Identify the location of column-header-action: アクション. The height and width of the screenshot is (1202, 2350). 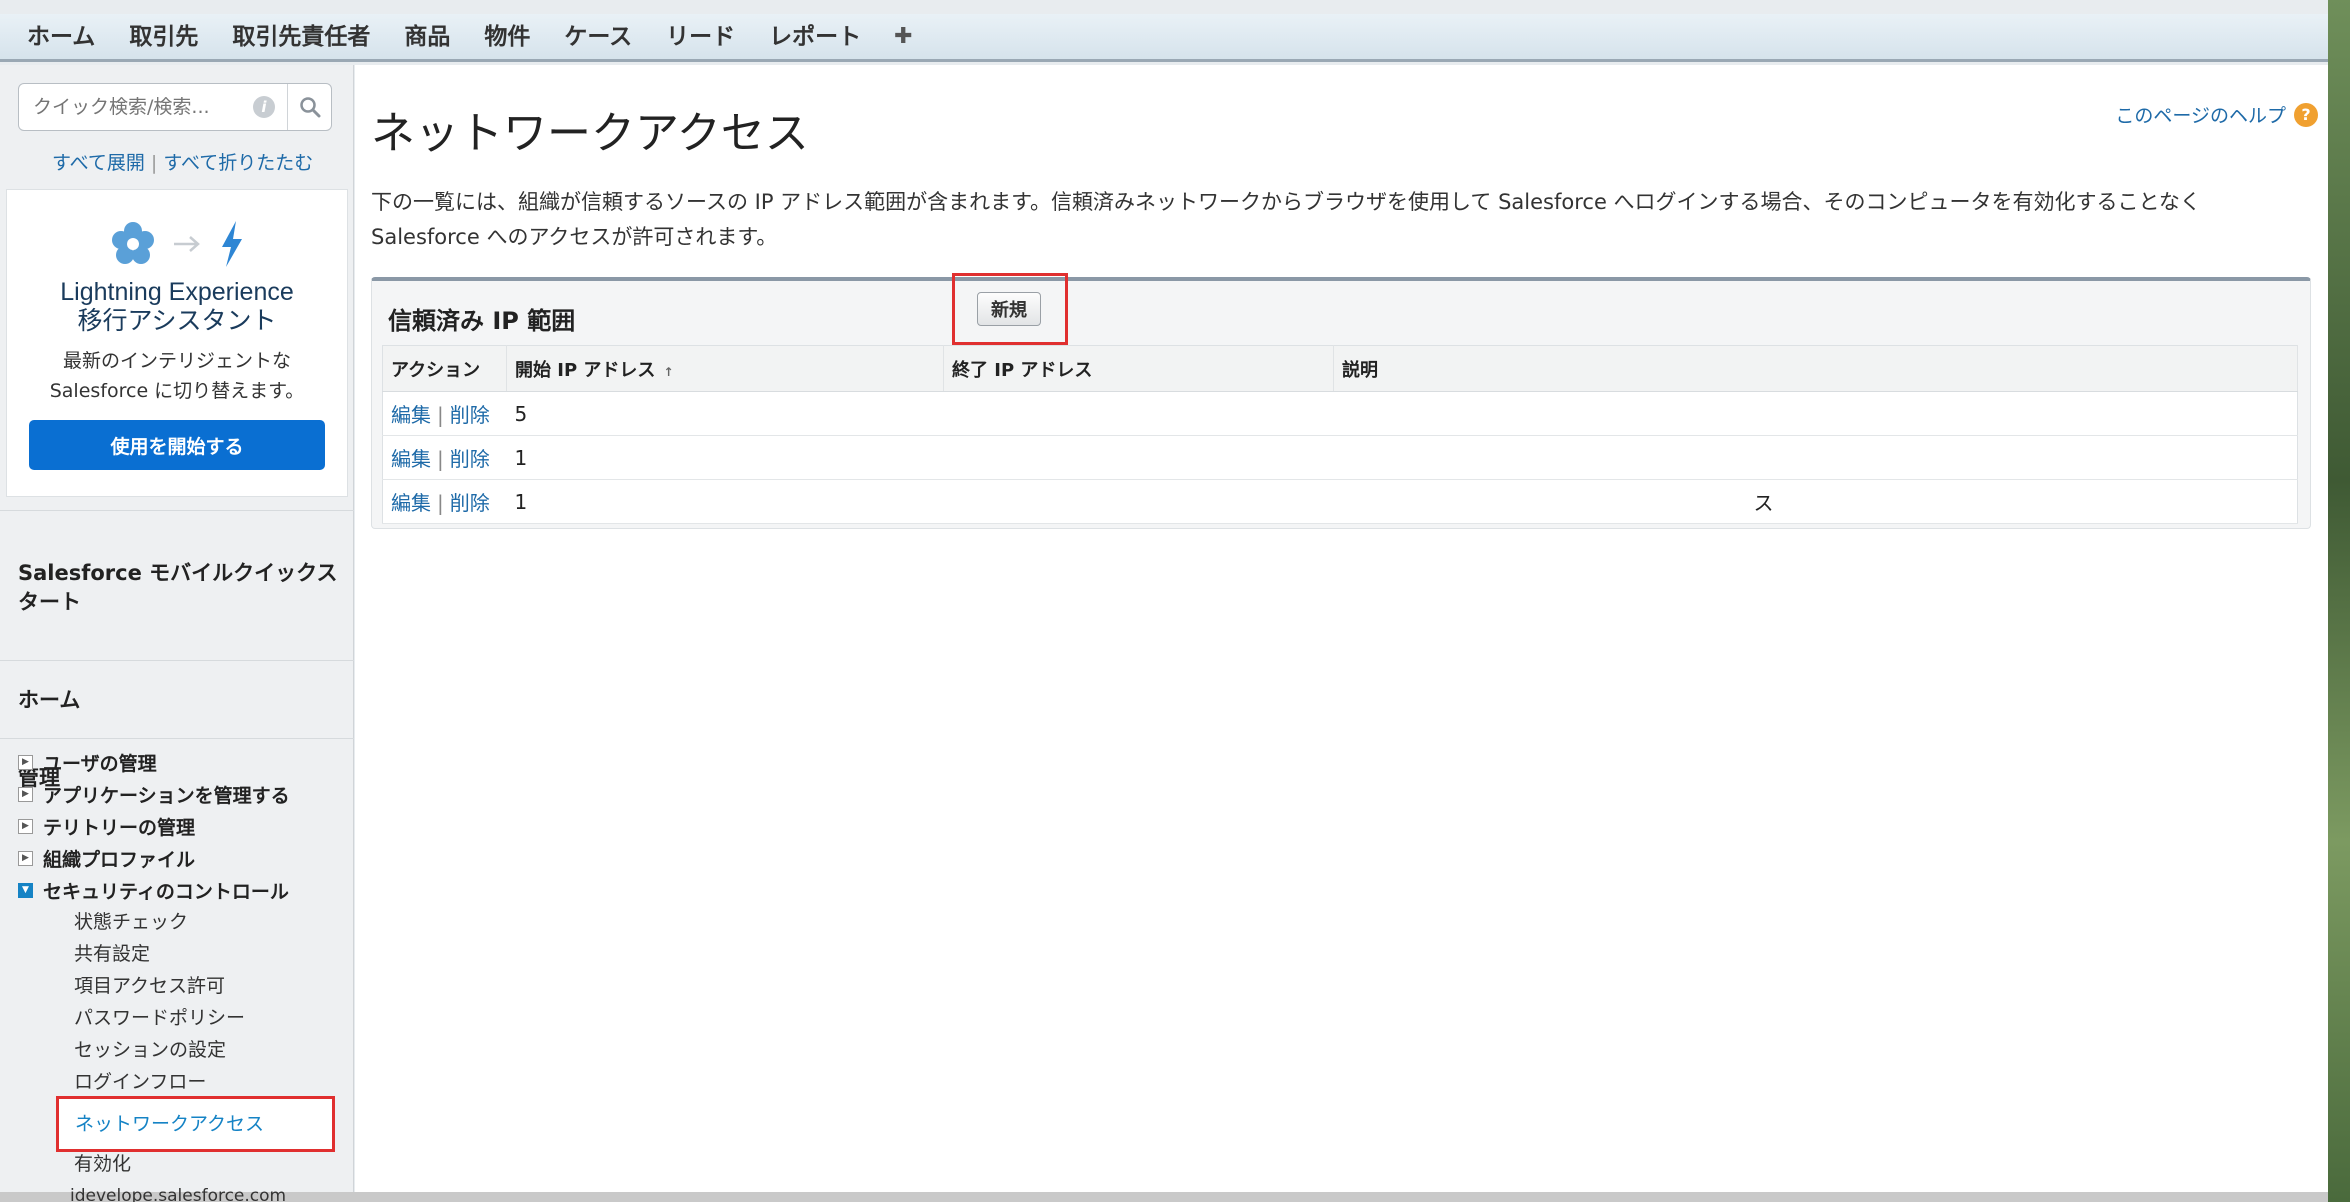
(444, 368).